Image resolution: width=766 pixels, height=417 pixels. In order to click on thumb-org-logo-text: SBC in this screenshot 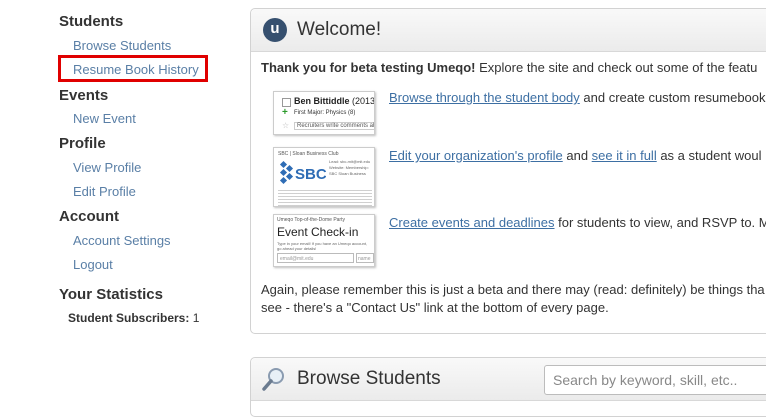, I will do `click(310, 174)`.